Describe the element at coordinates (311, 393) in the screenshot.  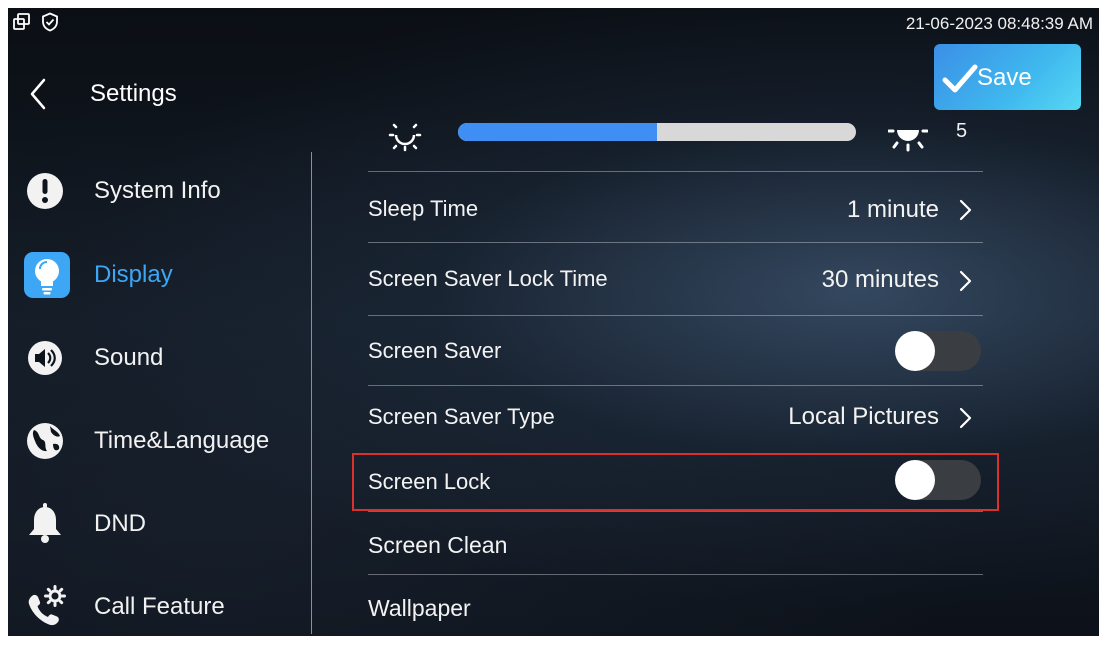
I see `sidebar-divider` at that location.